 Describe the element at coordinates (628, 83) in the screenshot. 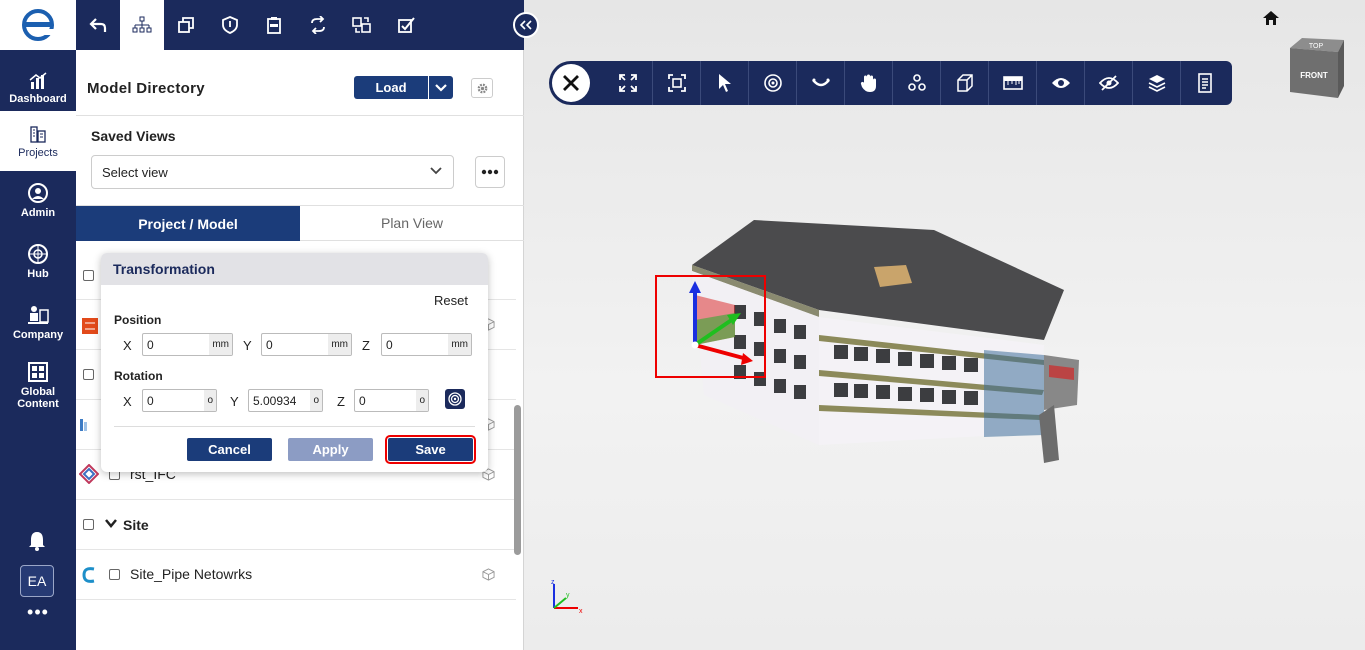

I see `fullscreen-button` at that location.